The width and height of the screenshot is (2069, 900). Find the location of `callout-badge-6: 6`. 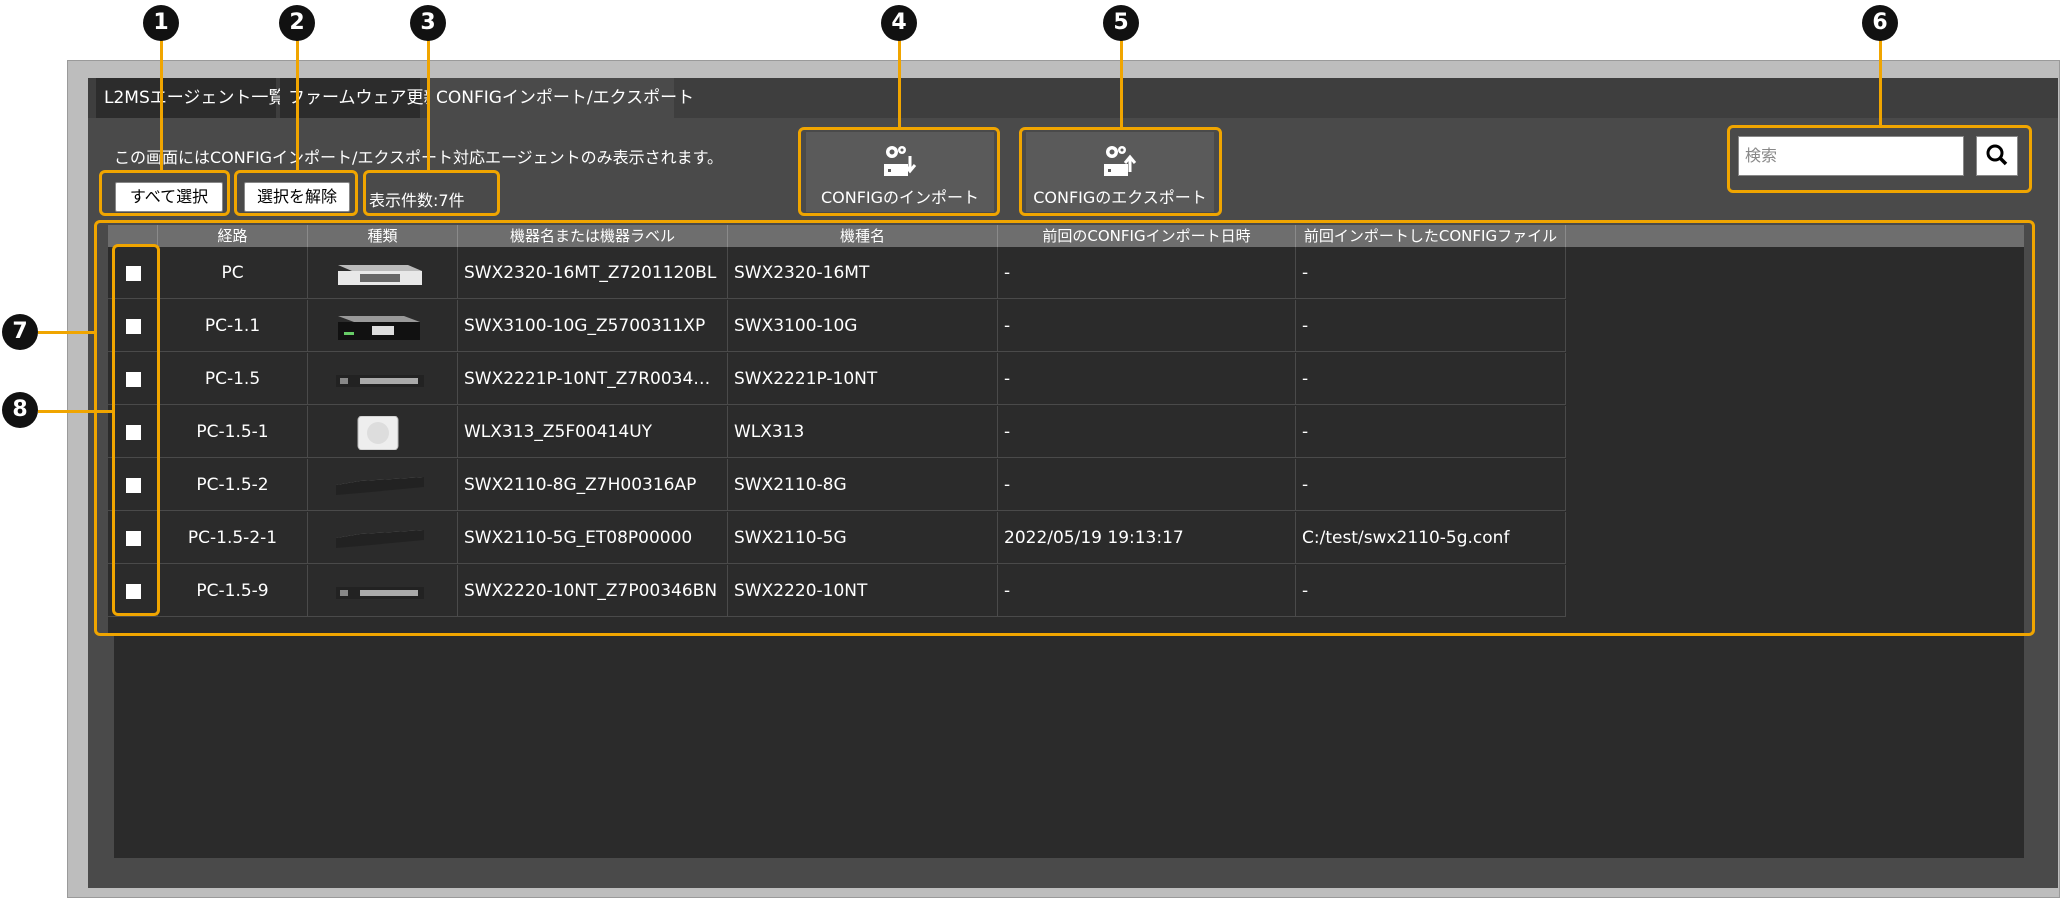

callout-badge-6: 6 is located at coordinates (1880, 23).